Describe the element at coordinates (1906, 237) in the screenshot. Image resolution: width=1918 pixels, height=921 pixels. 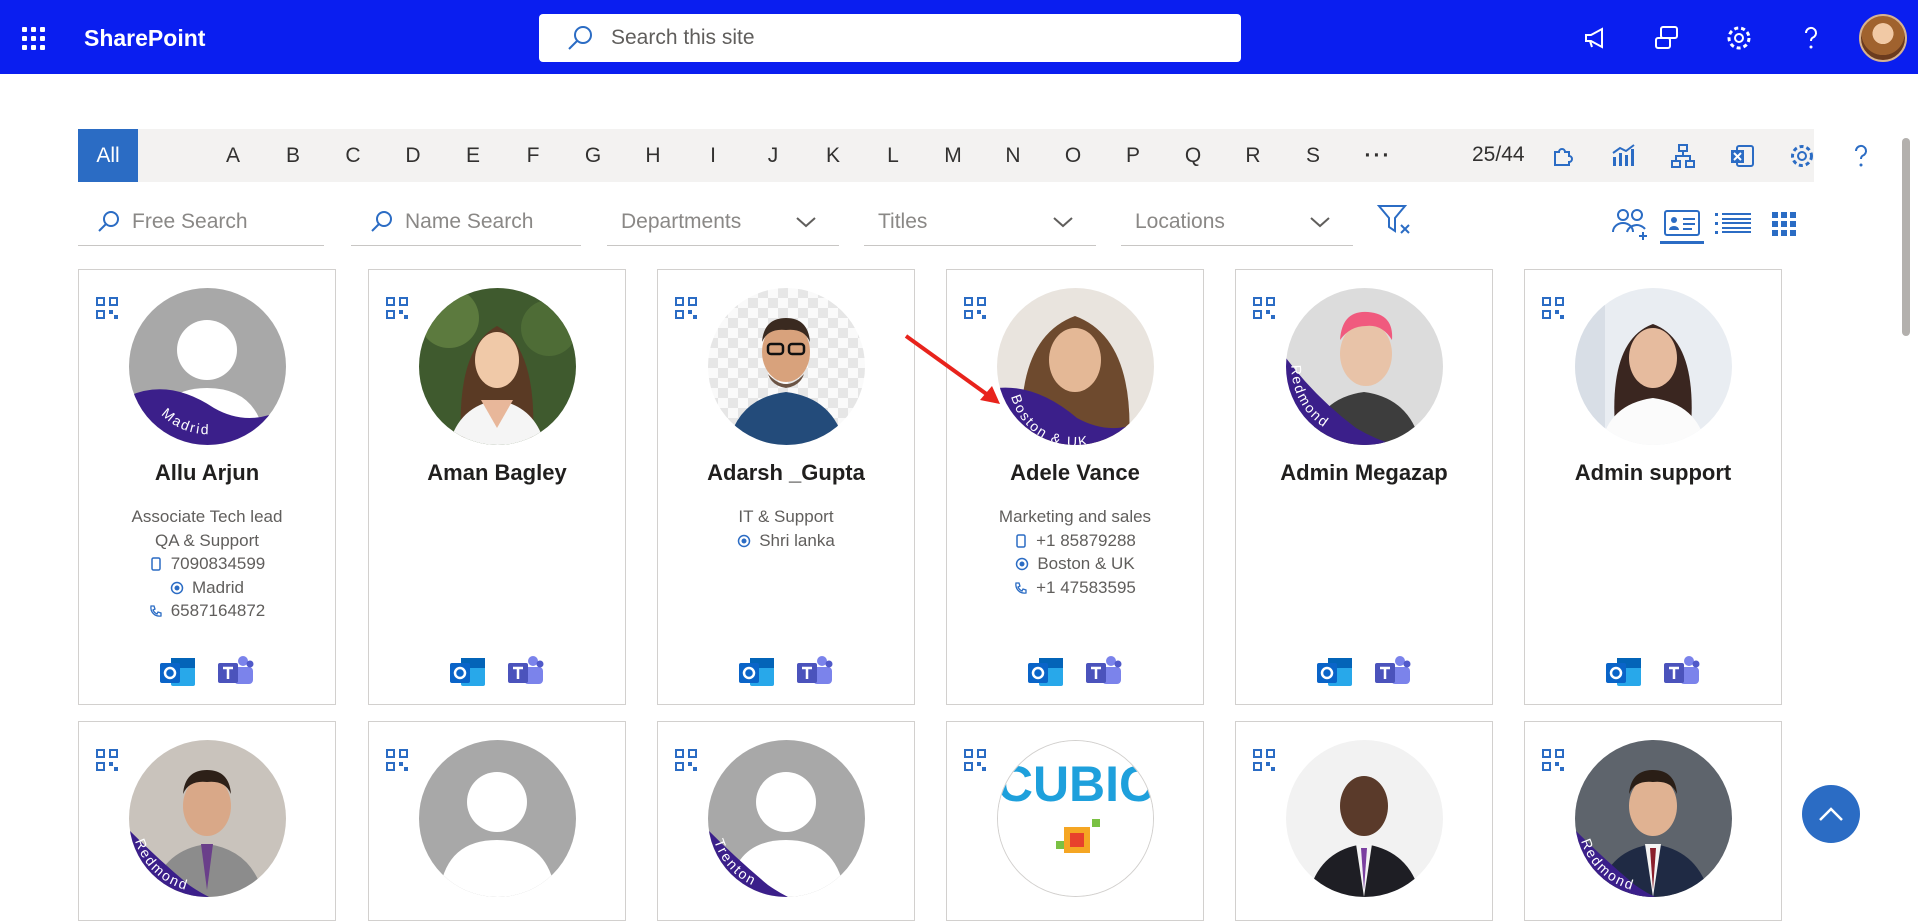
I see `scrollbar-thumb` at that location.